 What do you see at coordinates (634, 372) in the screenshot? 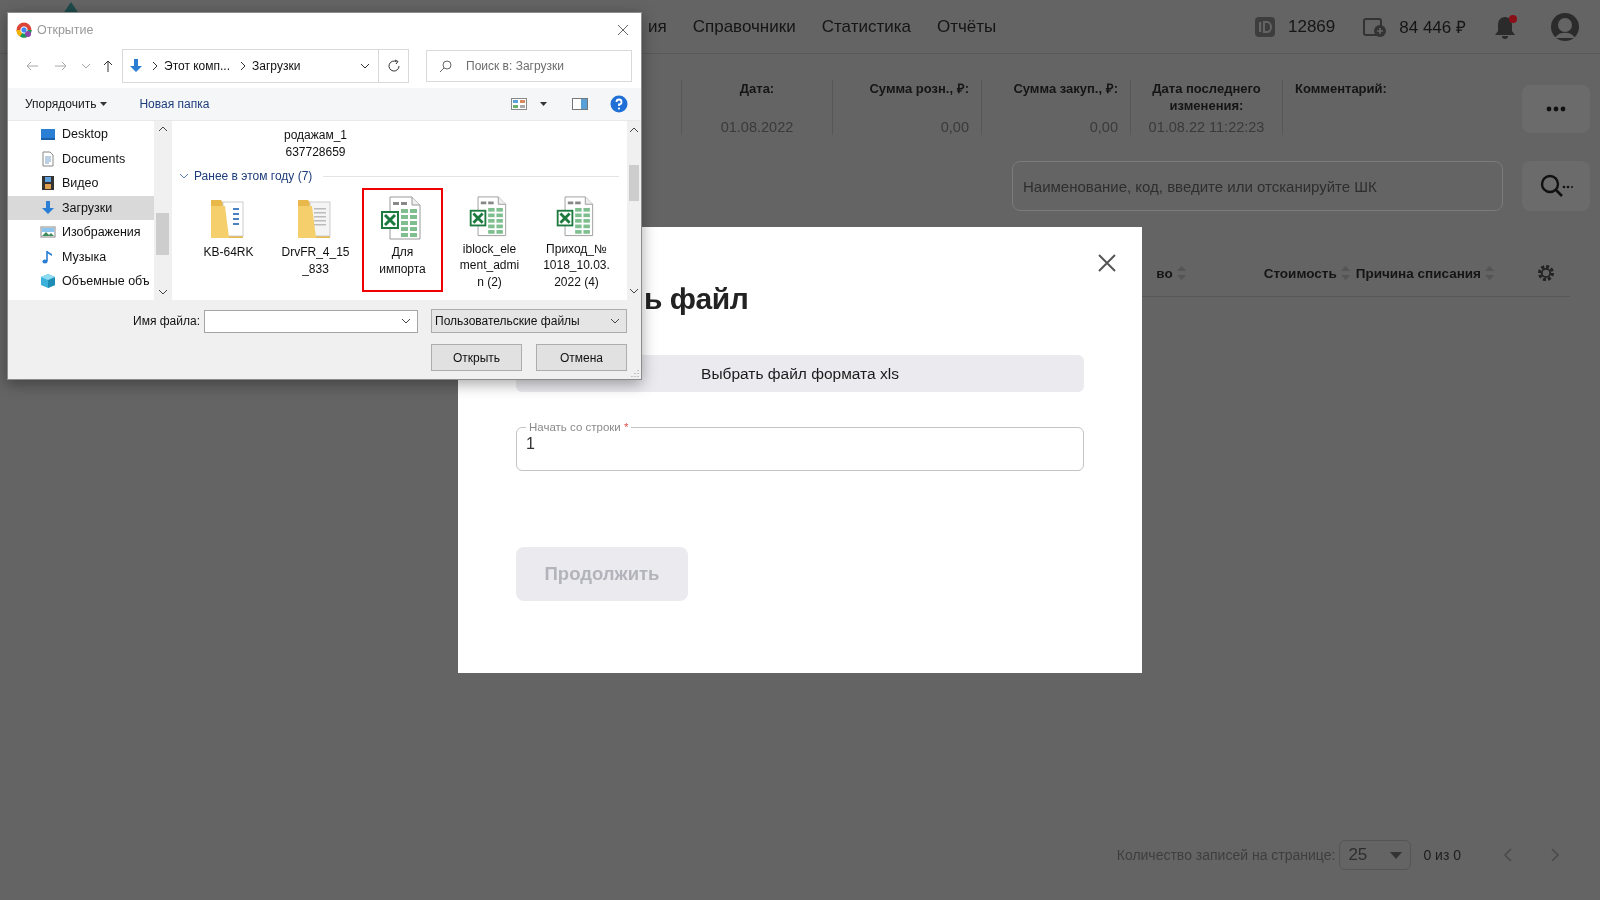
I see `resize-grip-icon` at bounding box center [634, 372].